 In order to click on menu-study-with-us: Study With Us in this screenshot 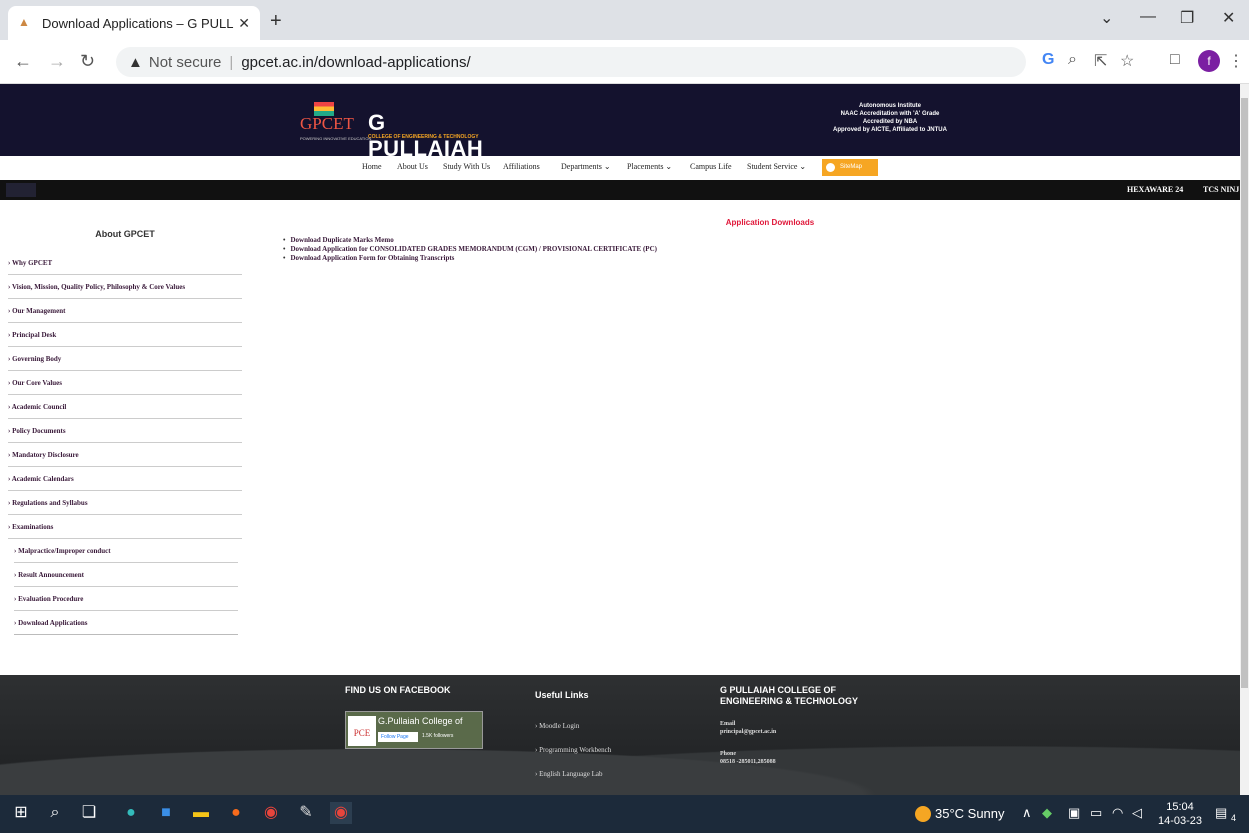, I will do `click(466, 166)`.